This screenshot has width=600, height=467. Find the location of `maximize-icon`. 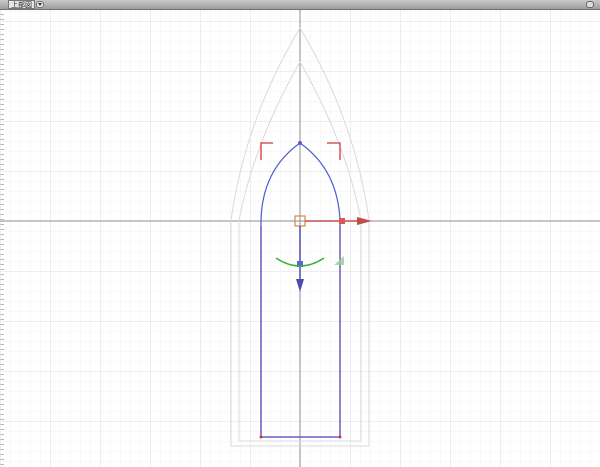

maximize-icon is located at coordinates (590, 4).